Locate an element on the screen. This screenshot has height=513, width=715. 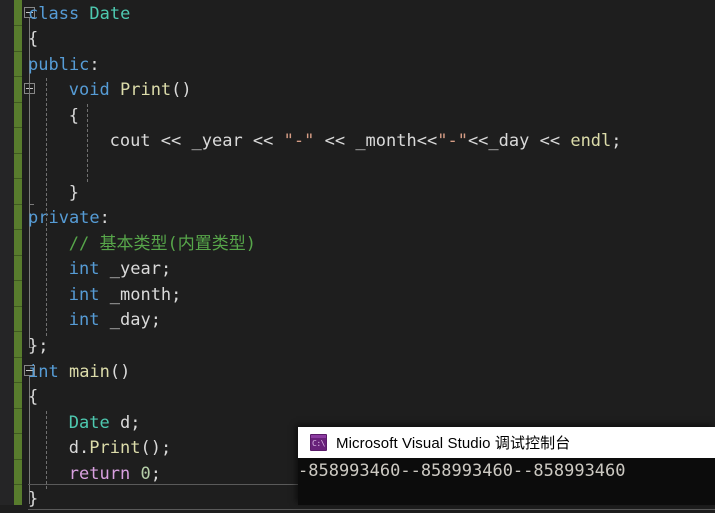
code-line: void Print() is located at coordinates (130, 91).